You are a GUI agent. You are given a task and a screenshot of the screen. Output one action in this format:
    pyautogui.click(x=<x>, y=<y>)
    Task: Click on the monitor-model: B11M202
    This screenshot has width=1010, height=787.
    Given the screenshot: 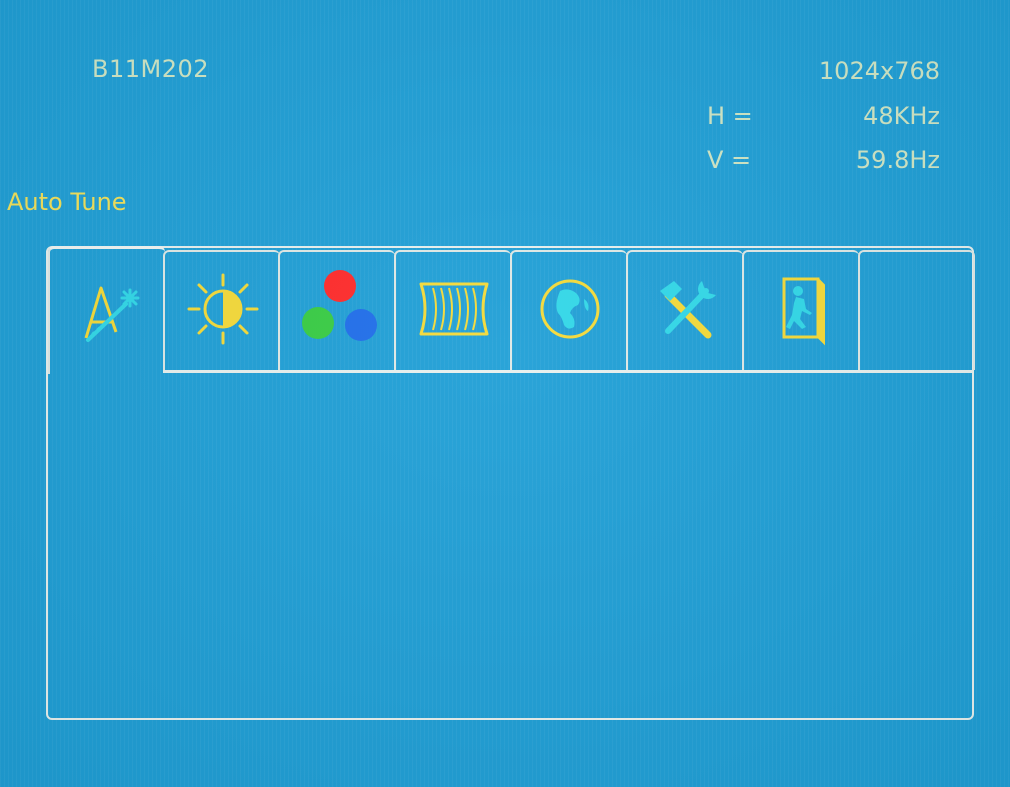 What is the action you would take?
    pyautogui.click(x=151, y=69)
    